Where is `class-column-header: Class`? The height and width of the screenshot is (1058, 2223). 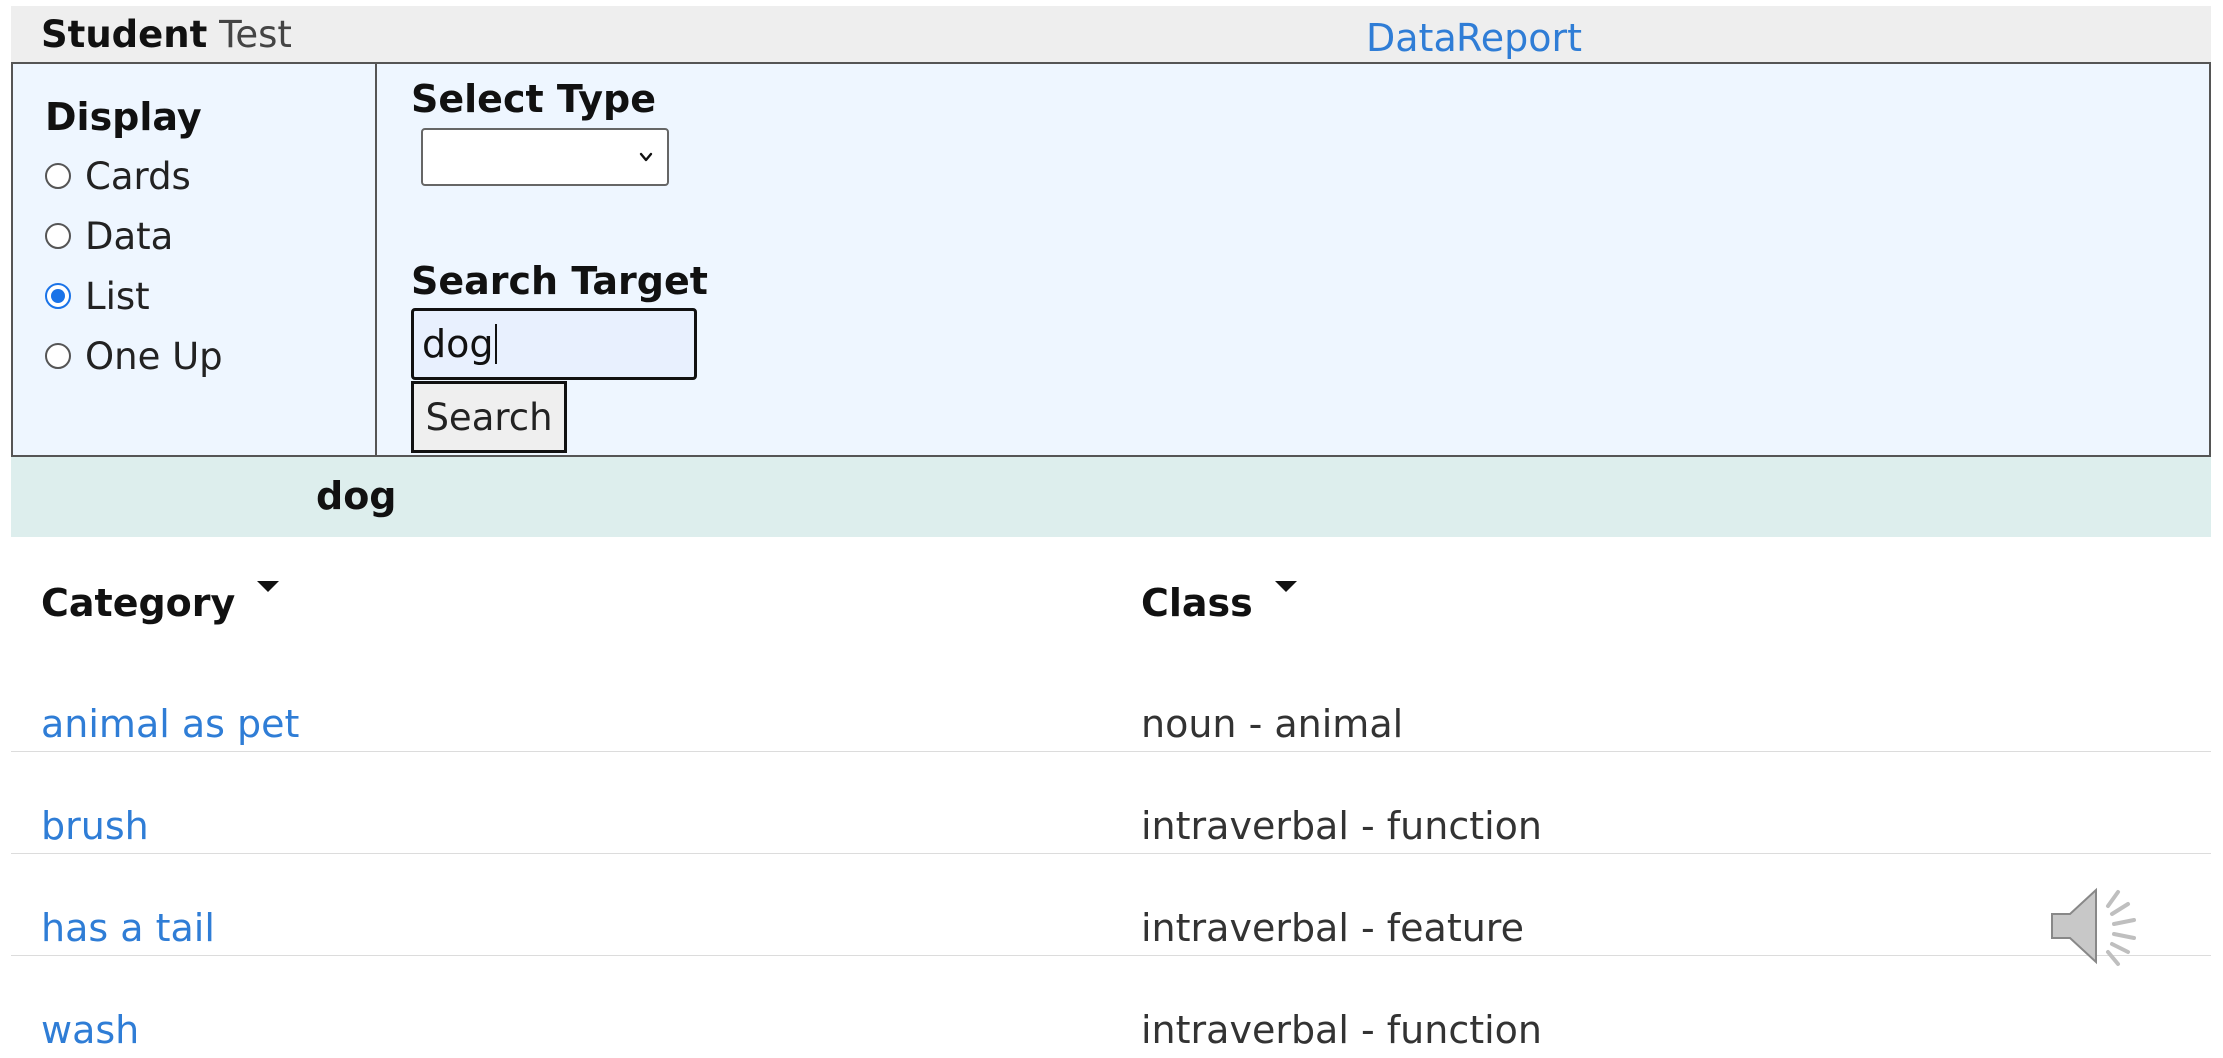
class-column-header: Class is located at coordinates (1219, 603).